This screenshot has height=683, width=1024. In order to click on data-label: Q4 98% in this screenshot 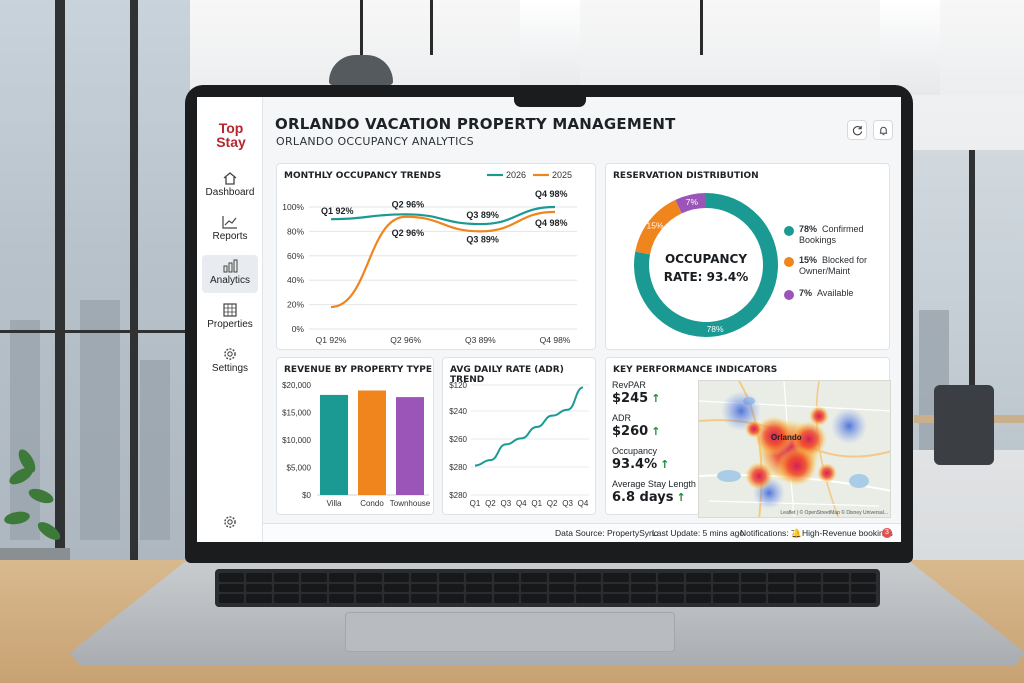, I will do `click(551, 194)`.